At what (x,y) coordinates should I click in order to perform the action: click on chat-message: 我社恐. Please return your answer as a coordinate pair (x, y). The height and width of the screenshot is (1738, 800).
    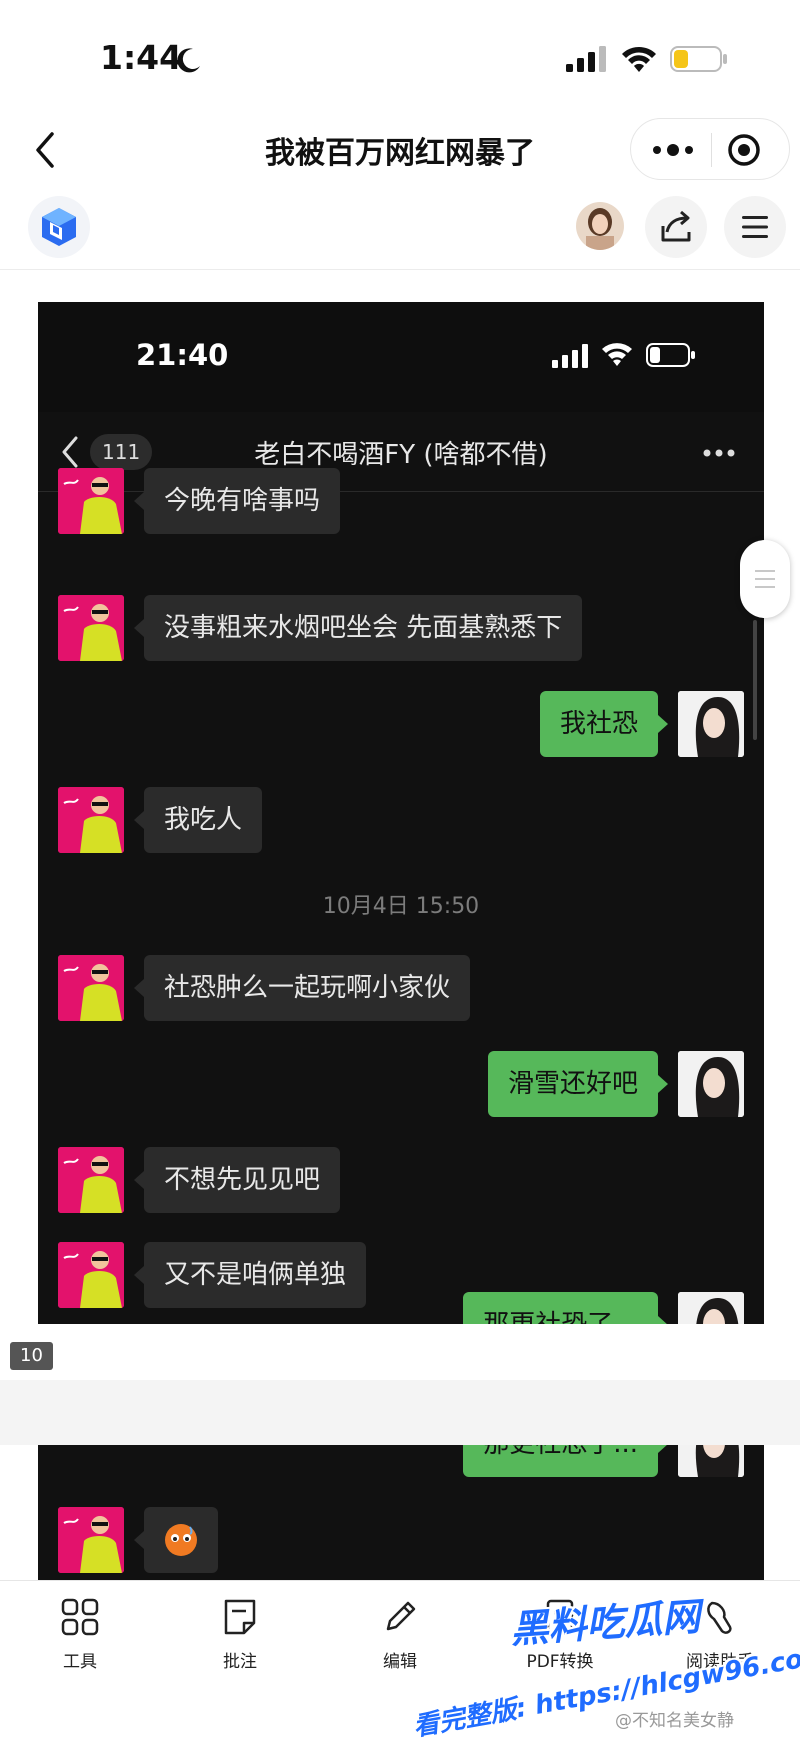
    Looking at the image, I should click on (401, 725).